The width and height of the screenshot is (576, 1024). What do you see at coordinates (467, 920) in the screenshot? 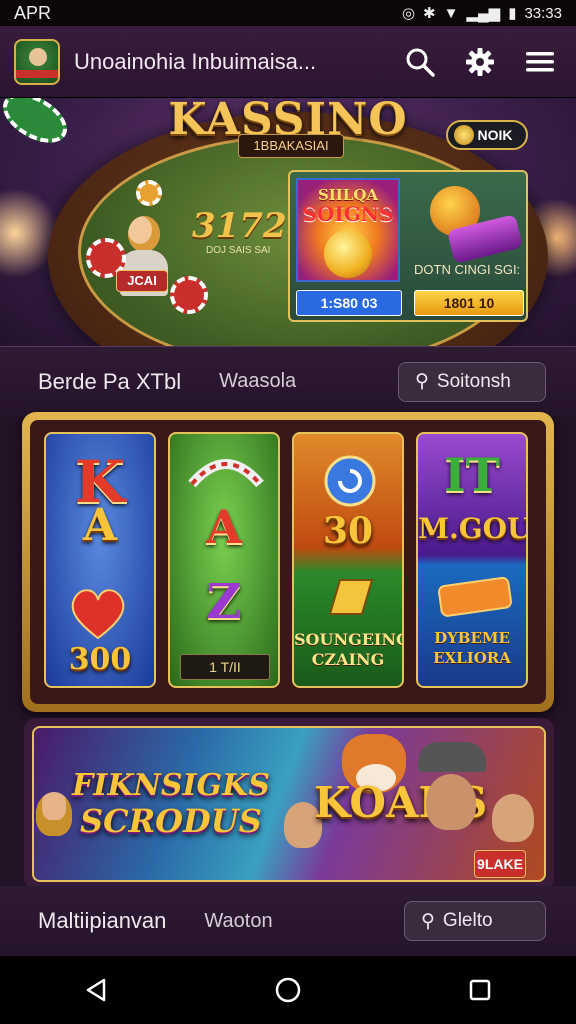
I see `section2-button-label: Glelto` at bounding box center [467, 920].